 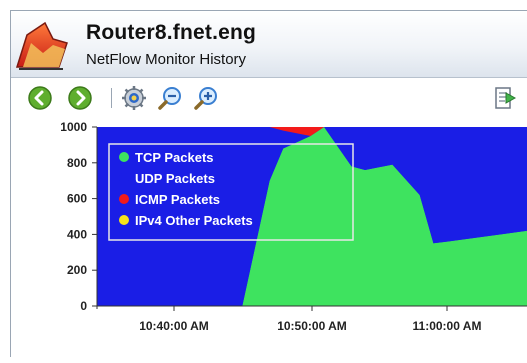 I want to click on export-button, so click(x=506, y=98).